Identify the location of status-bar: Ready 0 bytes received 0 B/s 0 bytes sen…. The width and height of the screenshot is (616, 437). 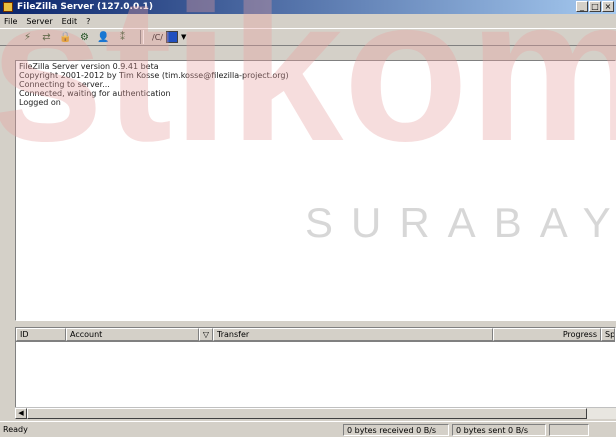
(308, 429).